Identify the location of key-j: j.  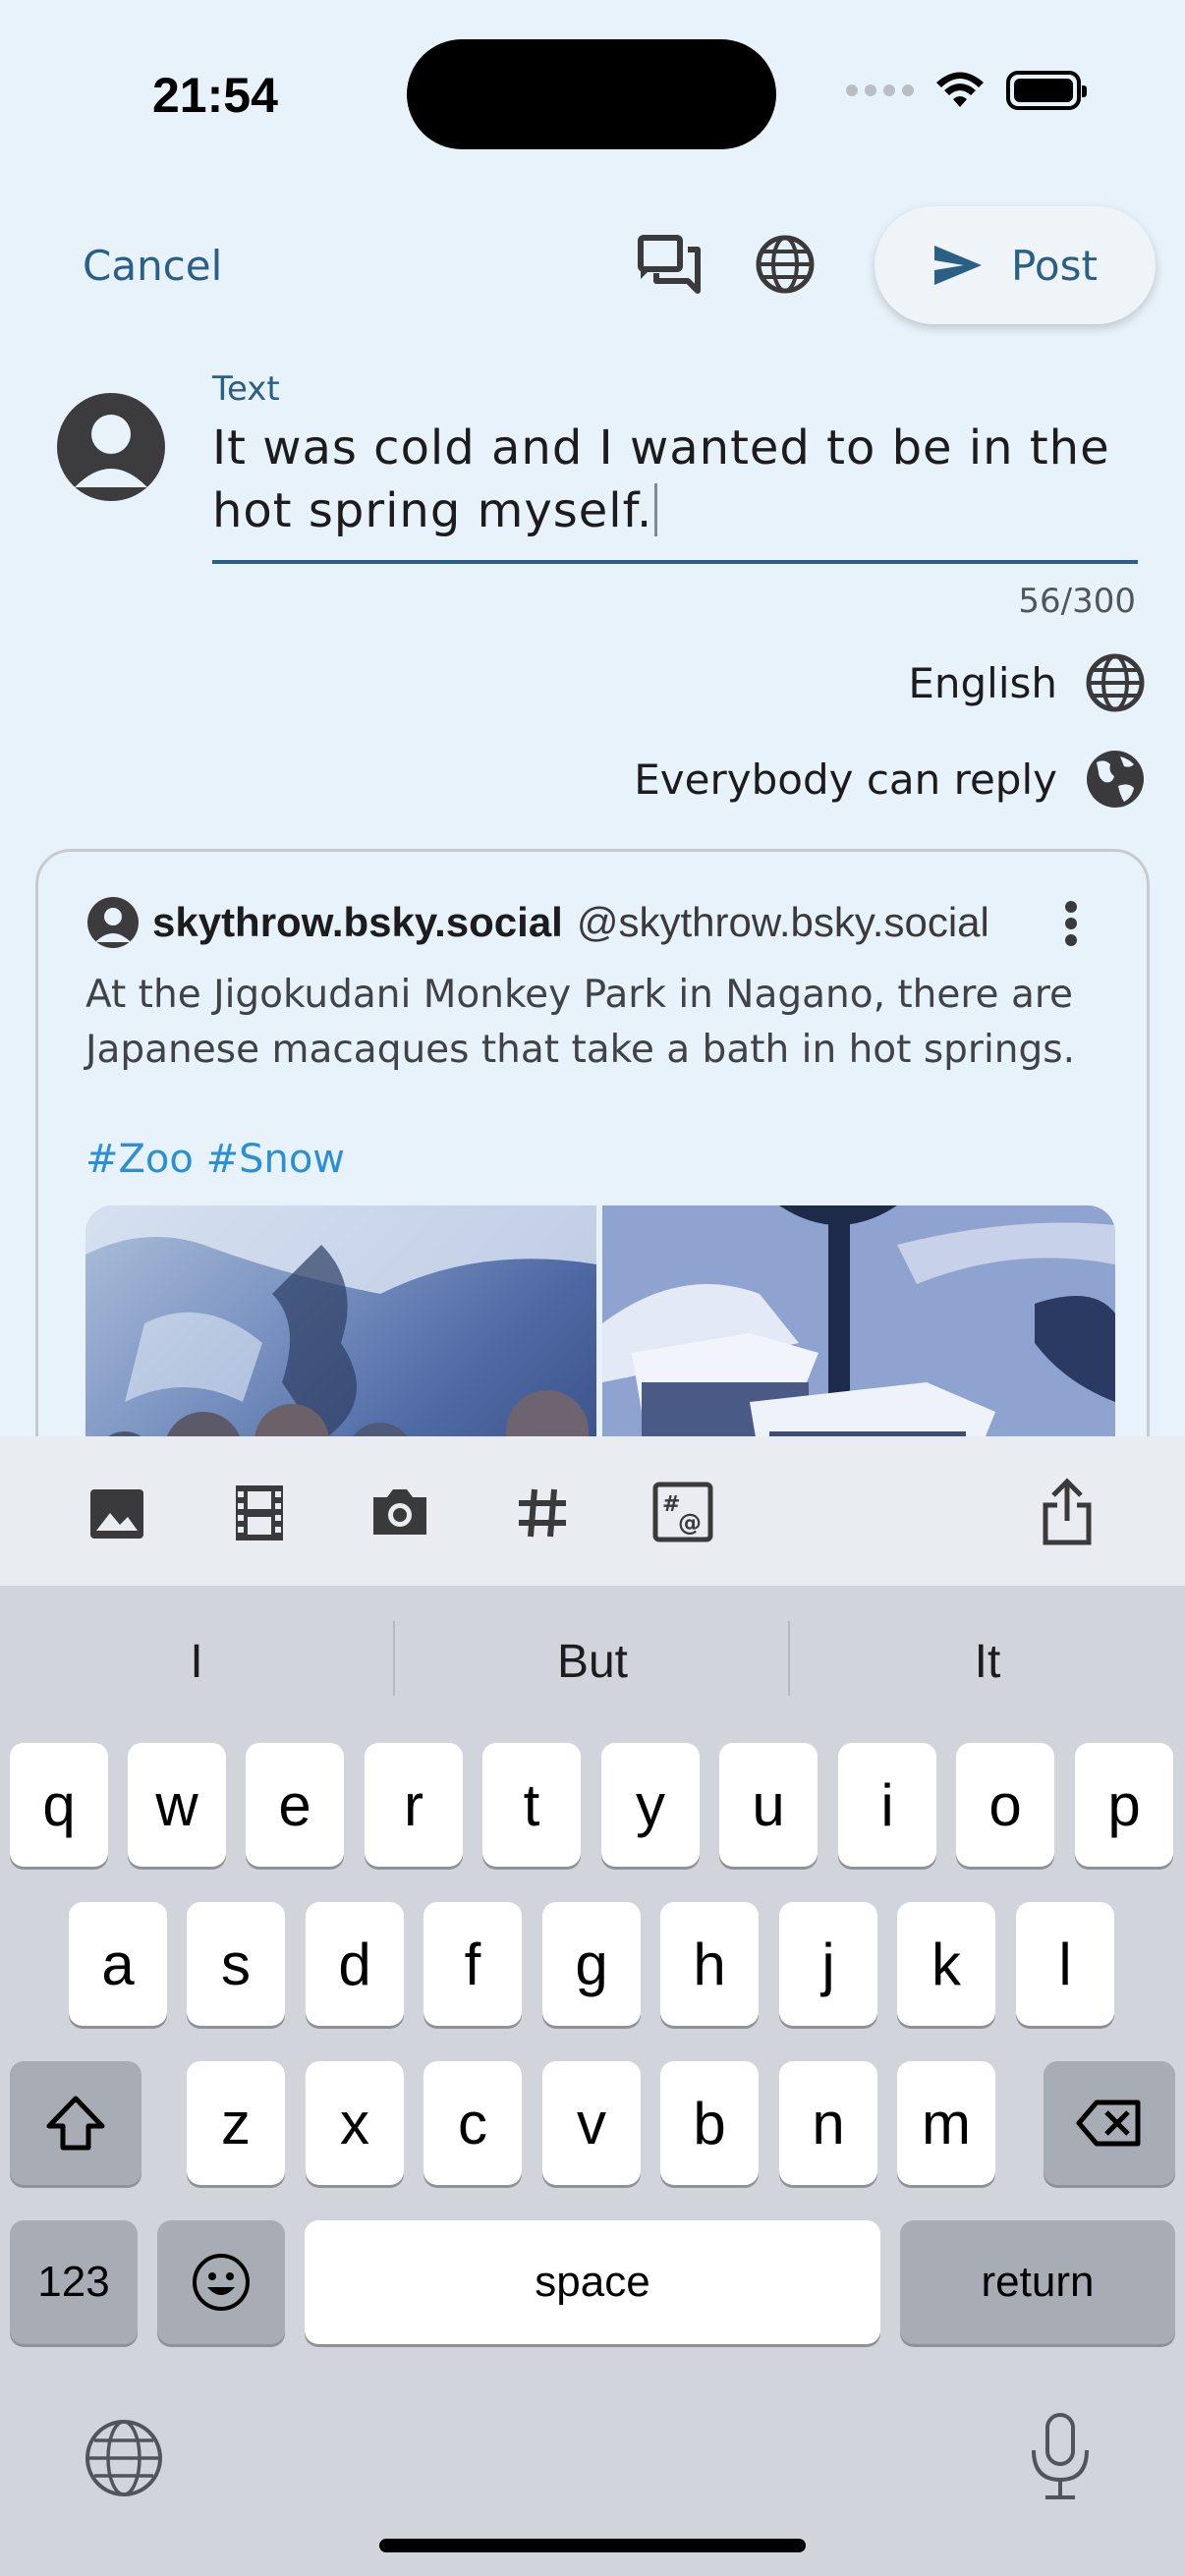
(828, 1964).